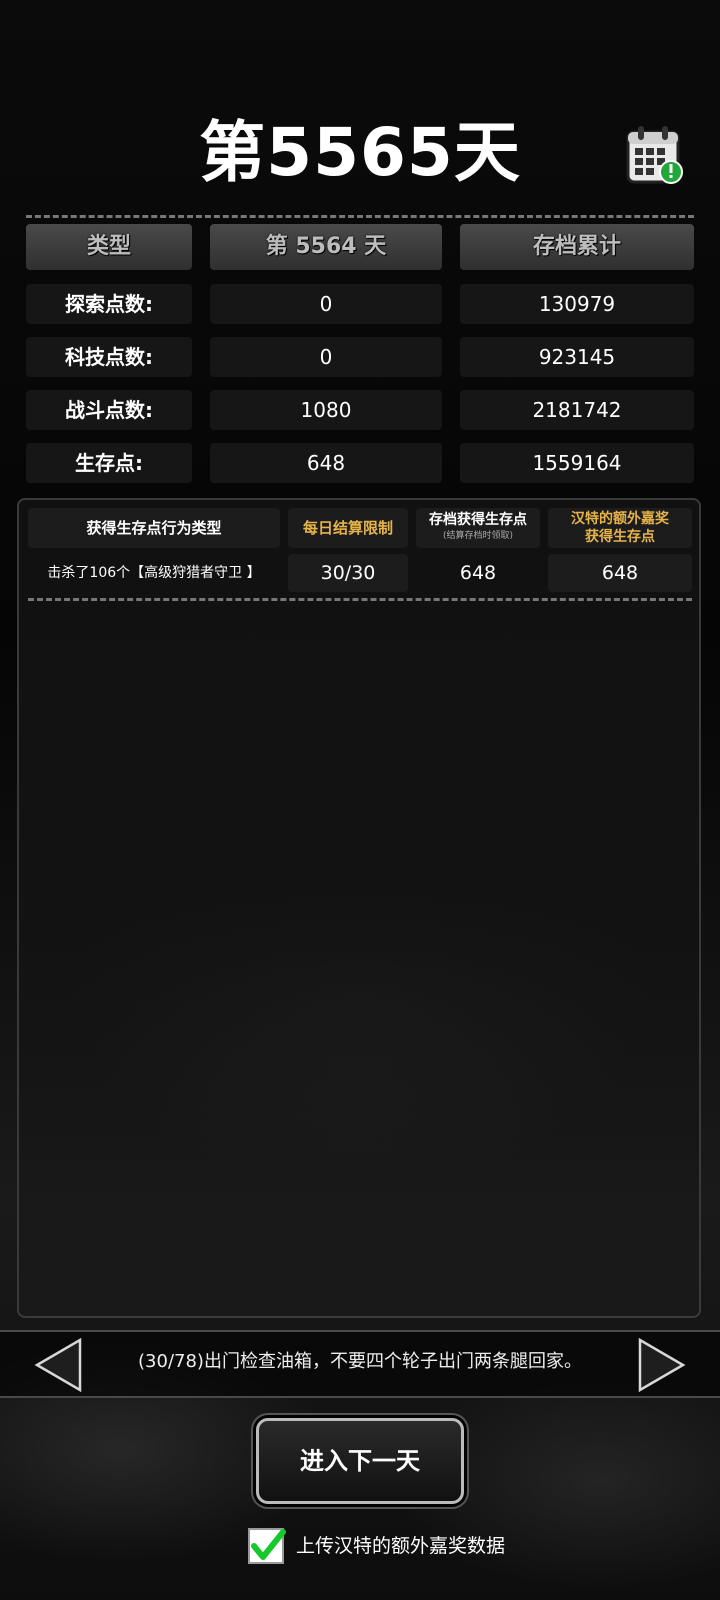  What do you see at coordinates (326, 410) in the screenshot?
I see `row-today: 1080` at bounding box center [326, 410].